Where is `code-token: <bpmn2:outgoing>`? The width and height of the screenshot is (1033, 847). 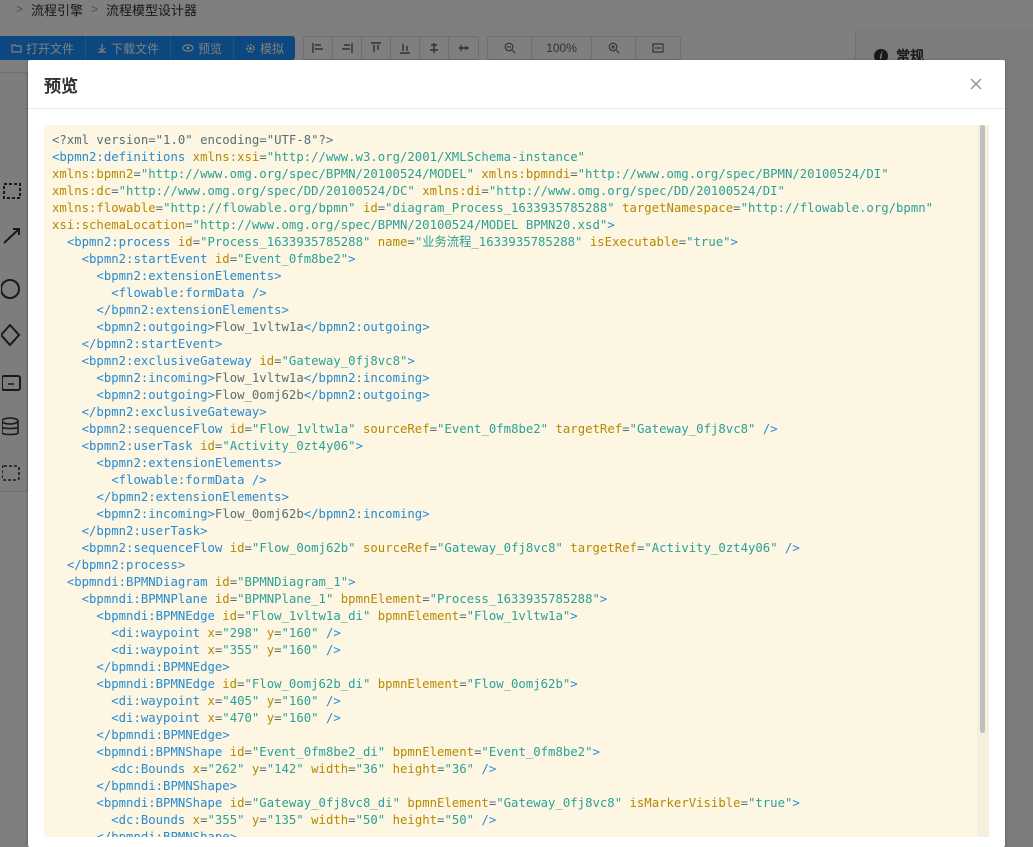
code-token: <bpmn2:outgoing> is located at coordinates (155, 395).